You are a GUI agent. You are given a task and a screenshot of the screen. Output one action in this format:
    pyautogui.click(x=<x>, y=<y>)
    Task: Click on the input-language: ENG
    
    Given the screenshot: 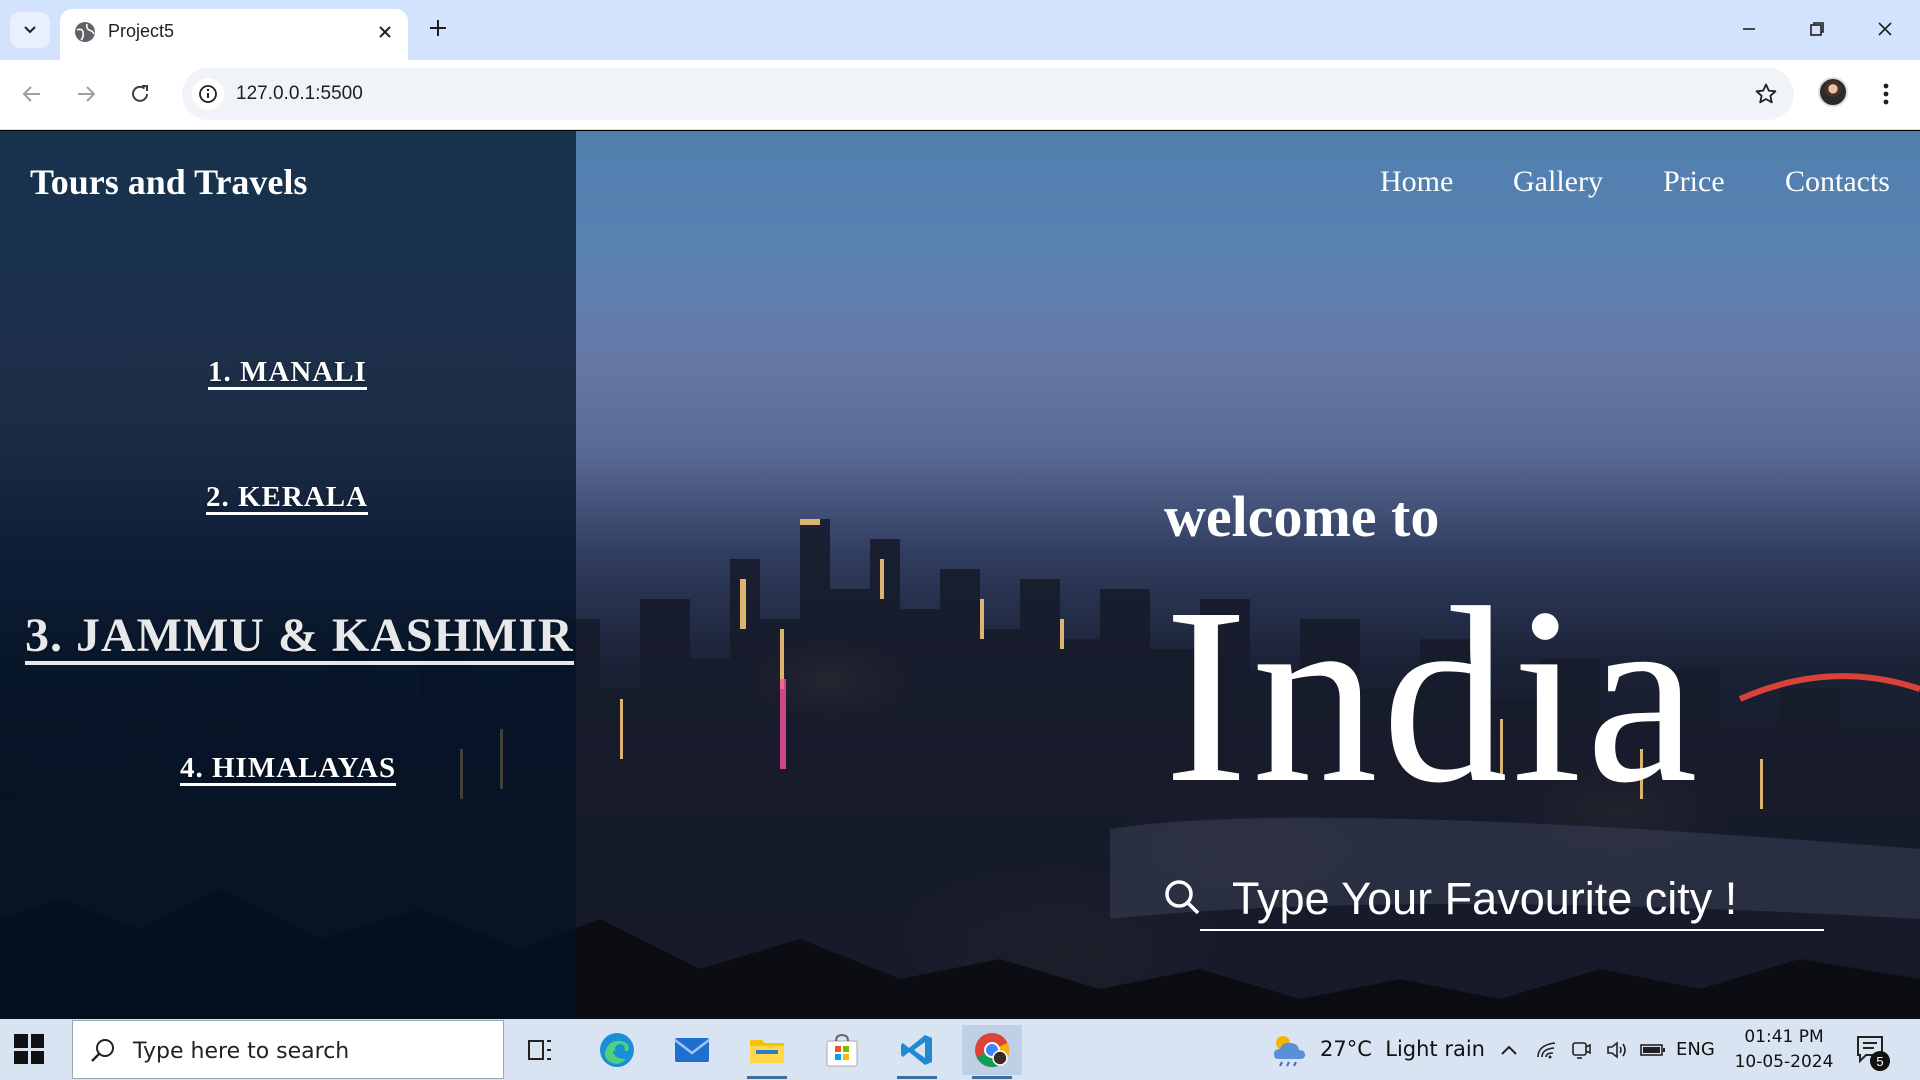 What is the action you would take?
    pyautogui.click(x=1695, y=1049)
    